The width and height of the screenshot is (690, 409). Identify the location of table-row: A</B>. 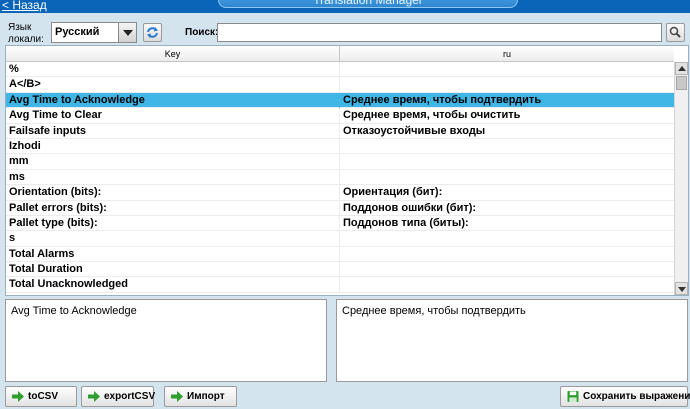
(340, 85).